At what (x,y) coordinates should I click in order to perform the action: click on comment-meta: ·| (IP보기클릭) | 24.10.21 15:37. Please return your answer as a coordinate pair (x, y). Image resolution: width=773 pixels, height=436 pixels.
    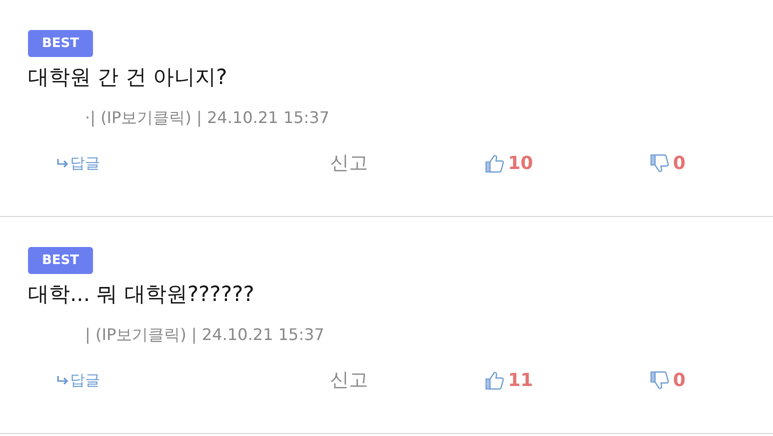
    Looking at the image, I should click on (207, 118).